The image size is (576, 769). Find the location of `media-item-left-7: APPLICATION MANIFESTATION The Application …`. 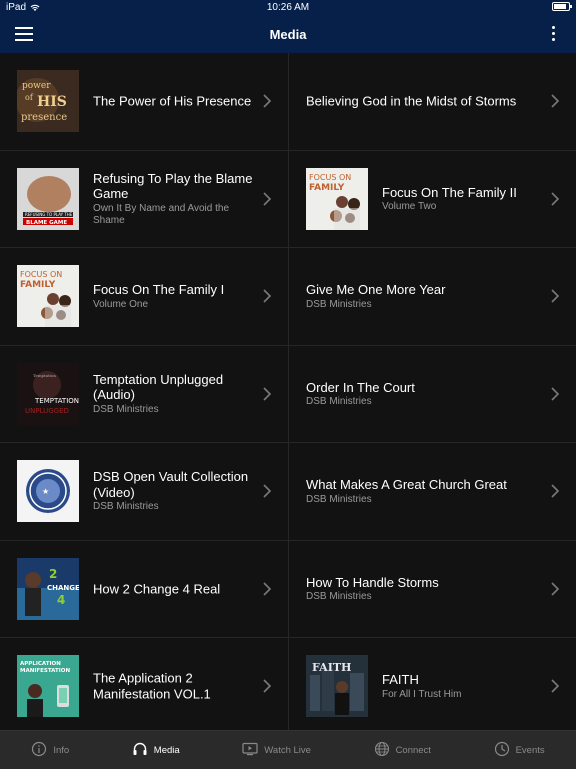

media-item-left-7: APPLICATION MANIFESTATION The Application … is located at coordinates (144, 684).